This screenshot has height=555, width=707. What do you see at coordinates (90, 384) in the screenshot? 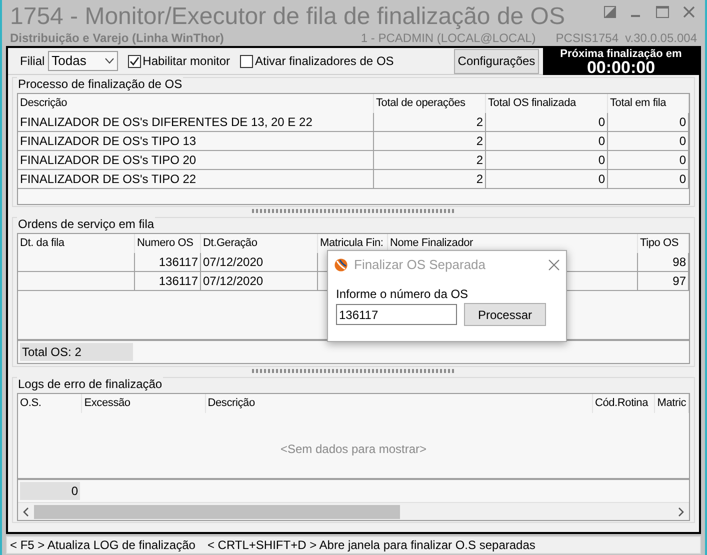
I see `group-title: Logs de erro de finalização` at bounding box center [90, 384].